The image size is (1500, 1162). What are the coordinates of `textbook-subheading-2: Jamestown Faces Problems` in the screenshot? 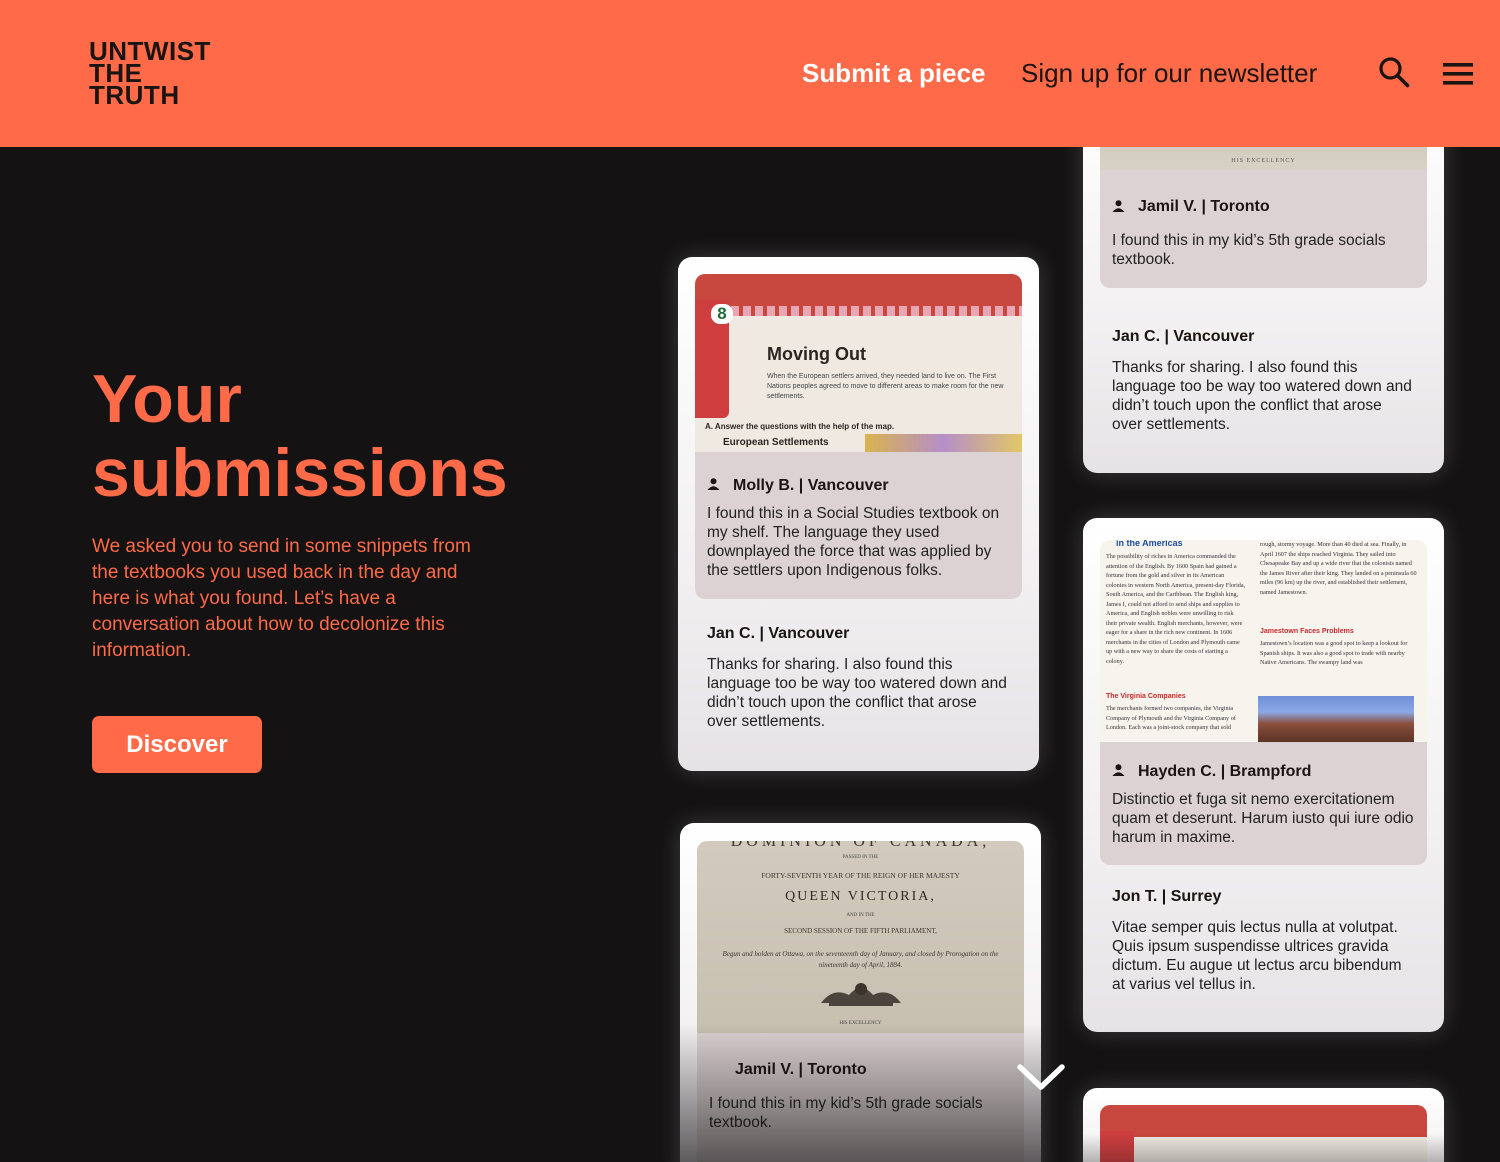 It's located at (1307, 631).